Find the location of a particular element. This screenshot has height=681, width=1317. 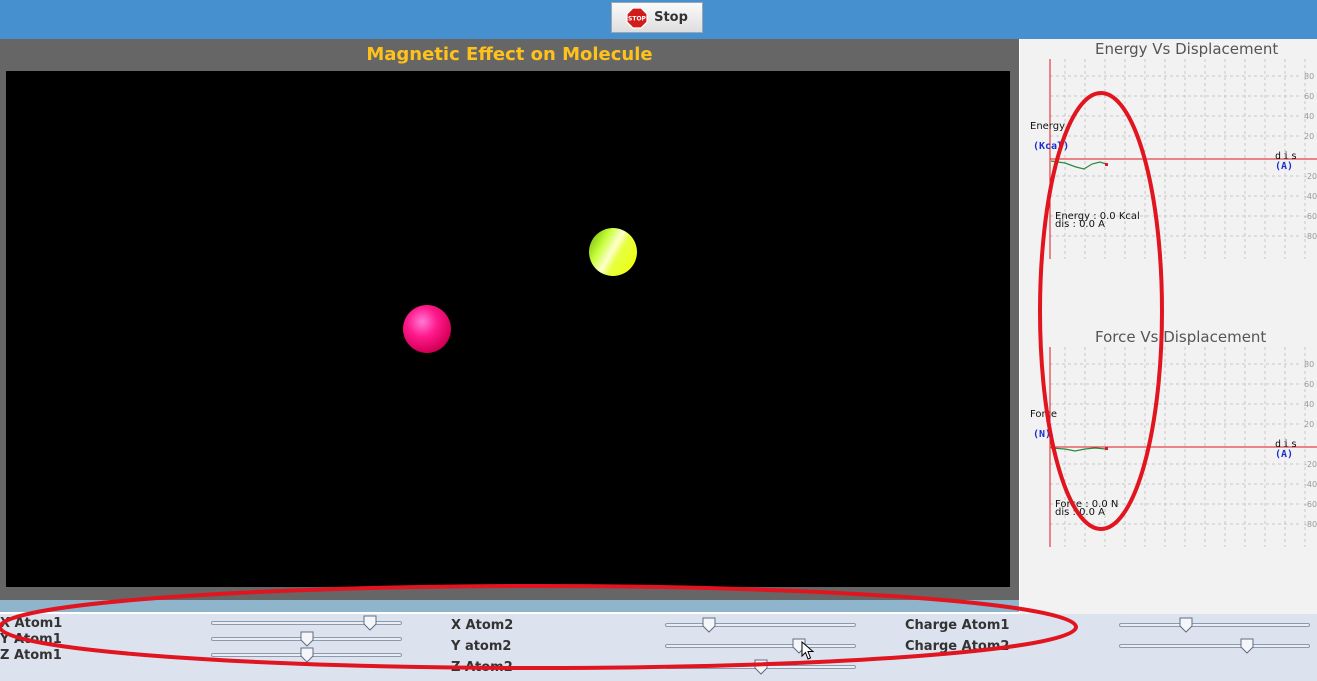

energy-tick-label: 40 is located at coordinates (1309, 116).